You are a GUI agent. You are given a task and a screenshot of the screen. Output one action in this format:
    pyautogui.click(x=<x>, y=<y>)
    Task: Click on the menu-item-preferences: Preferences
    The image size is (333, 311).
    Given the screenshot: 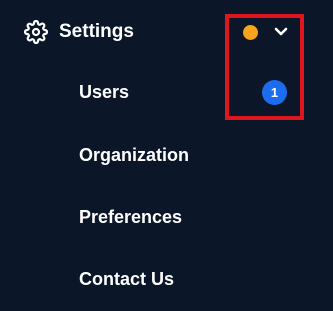 What is the action you would take?
    pyautogui.click(x=166, y=217)
    